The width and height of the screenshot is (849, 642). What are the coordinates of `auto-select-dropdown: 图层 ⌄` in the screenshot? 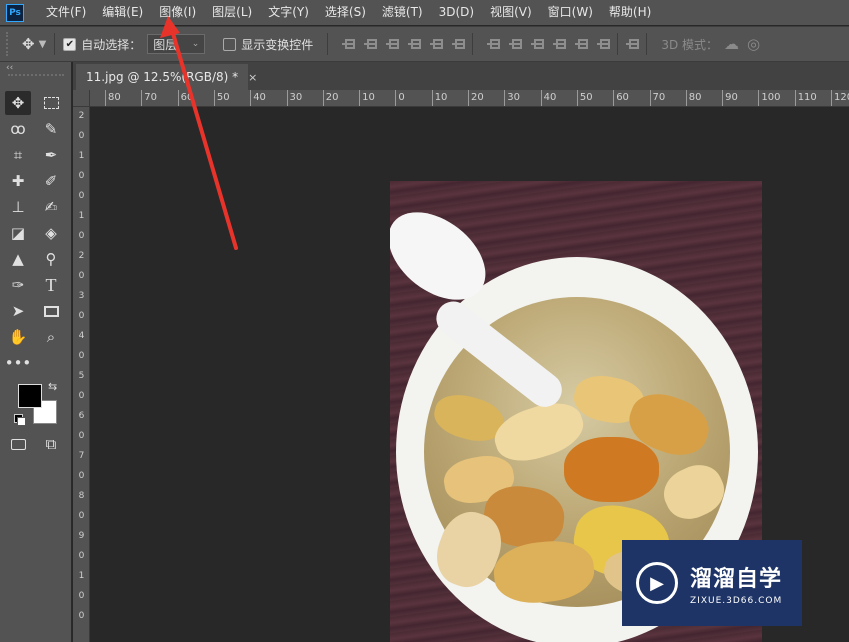 It's located at (176, 44).